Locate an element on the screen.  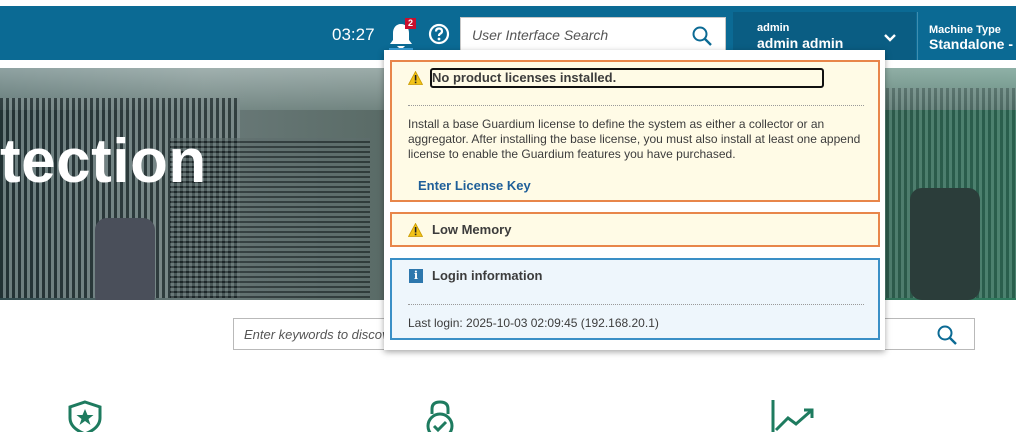
chevron-down-icon is located at coordinates (890, 38).